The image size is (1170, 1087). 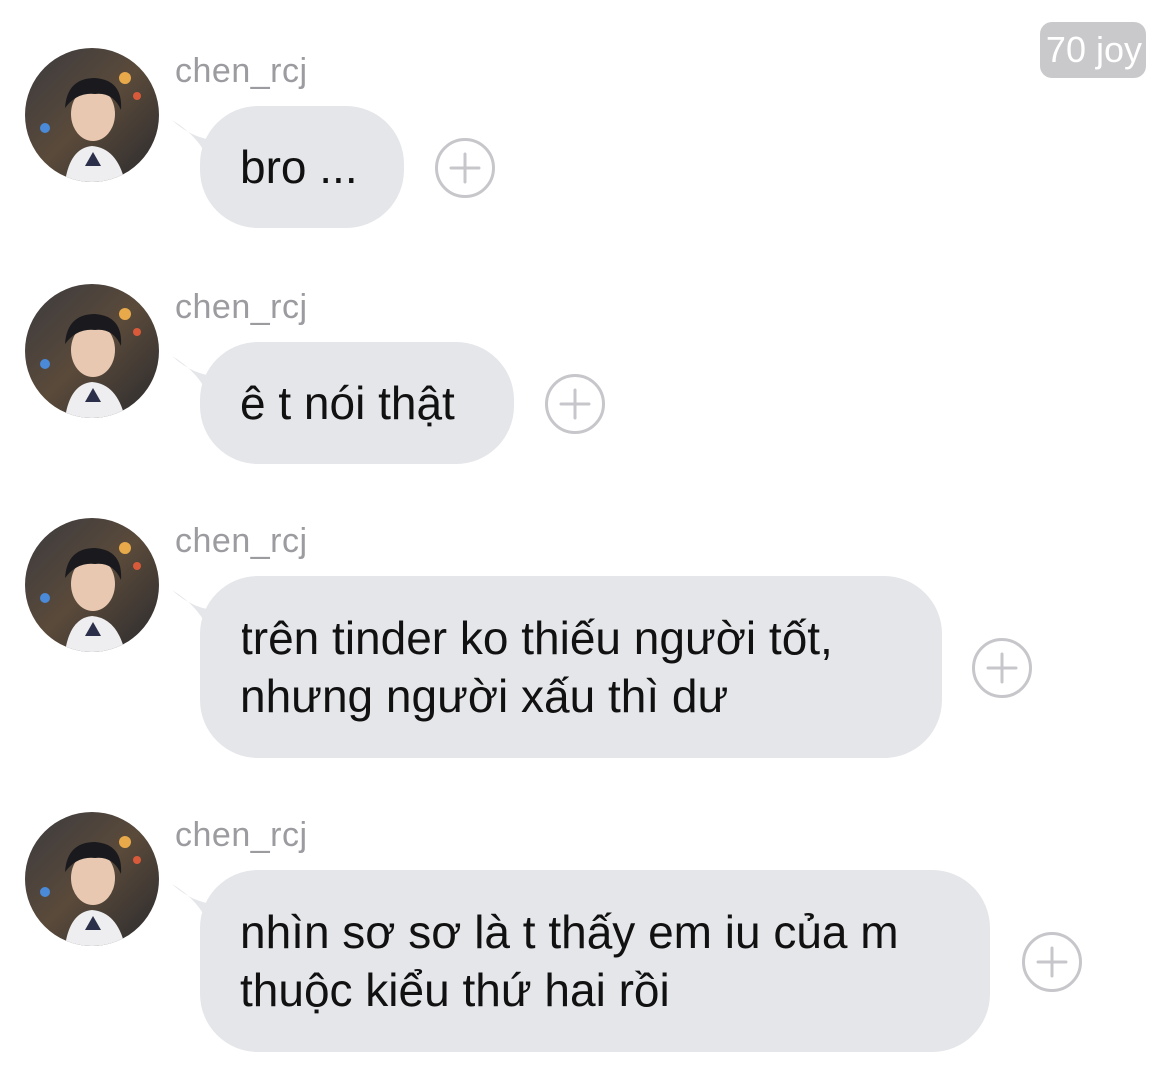 What do you see at coordinates (484, 696) in the screenshot?
I see `message-text-line: nhưng người xấu thì dư` at bounding box center [484, 696].